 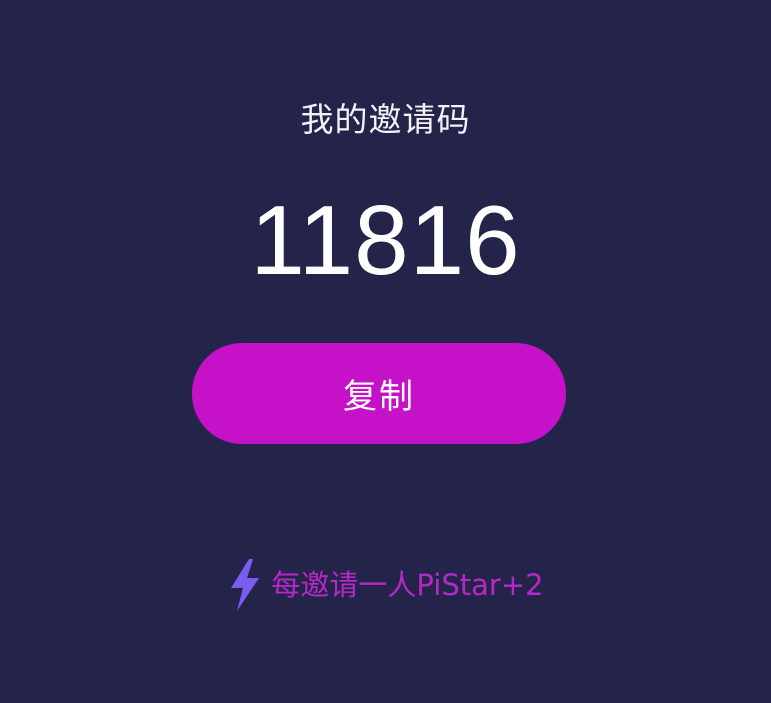 I want to click on page-title: 我的邀请码, so click(x=385, y=119).